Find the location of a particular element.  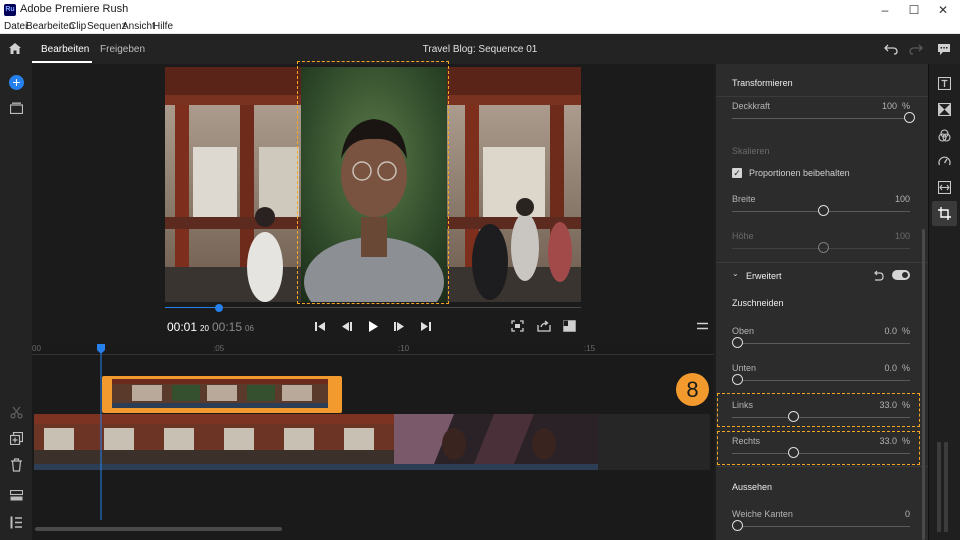

opacity-slider-track is located at coordinates (821, 118).